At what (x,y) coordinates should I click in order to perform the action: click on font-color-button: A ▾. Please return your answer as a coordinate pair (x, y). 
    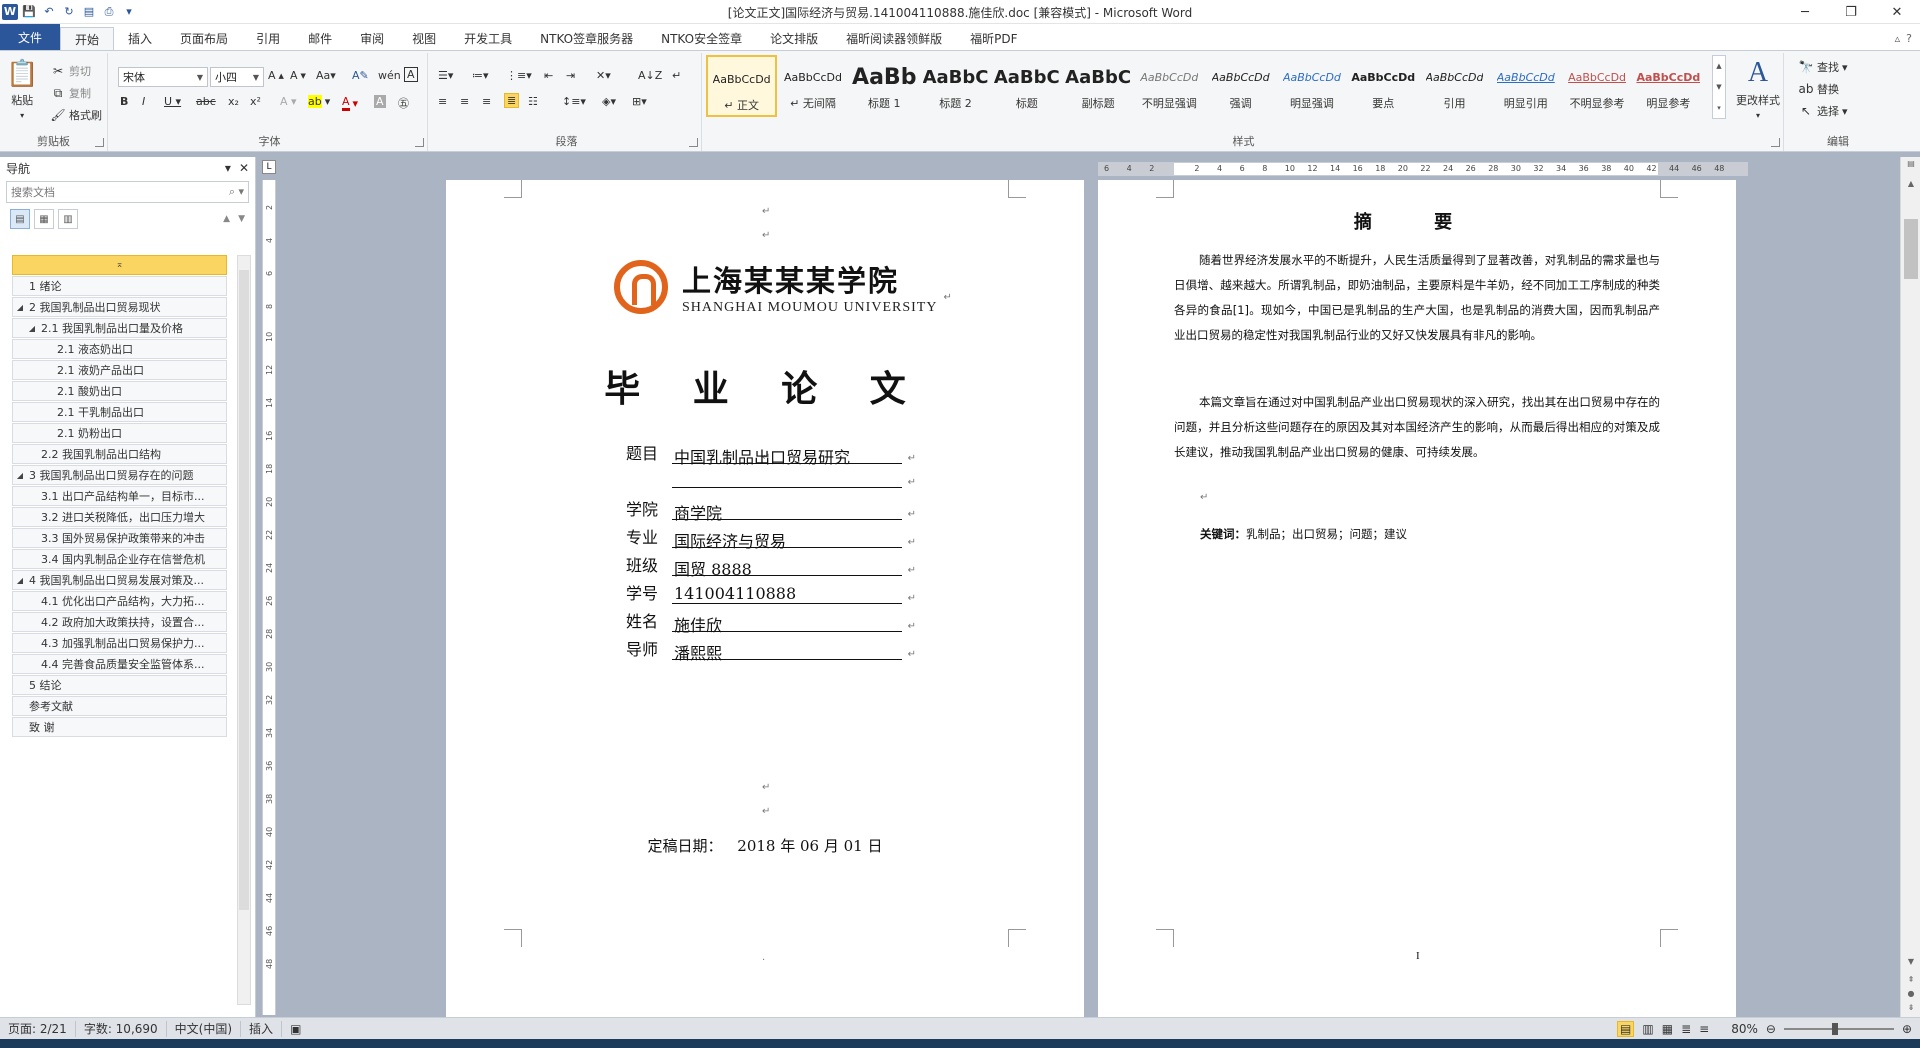
    Looking at the image, I should click on (350, 103).